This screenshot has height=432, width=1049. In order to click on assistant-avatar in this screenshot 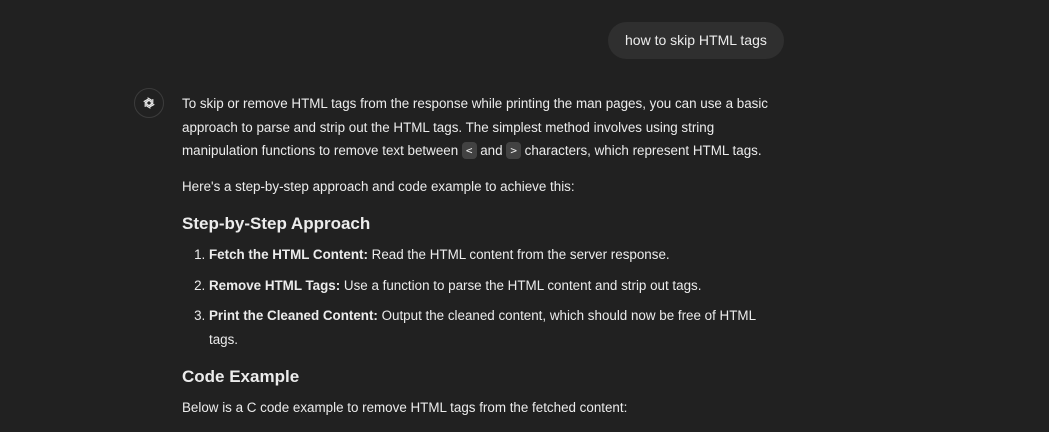, I will do `click(149, 103)`.